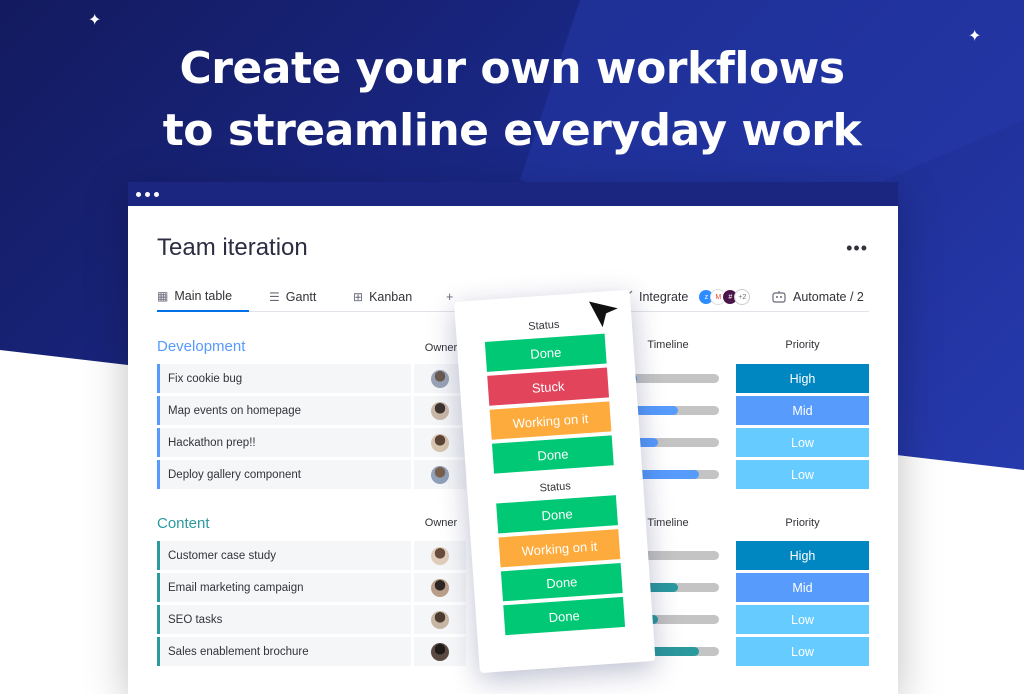 Image resolution: width=1024 pixels, height=694 pixels. Describe the element at coordinates (358, 297) in the screenshot. I see `kanban-icon: ⊞` at that location.